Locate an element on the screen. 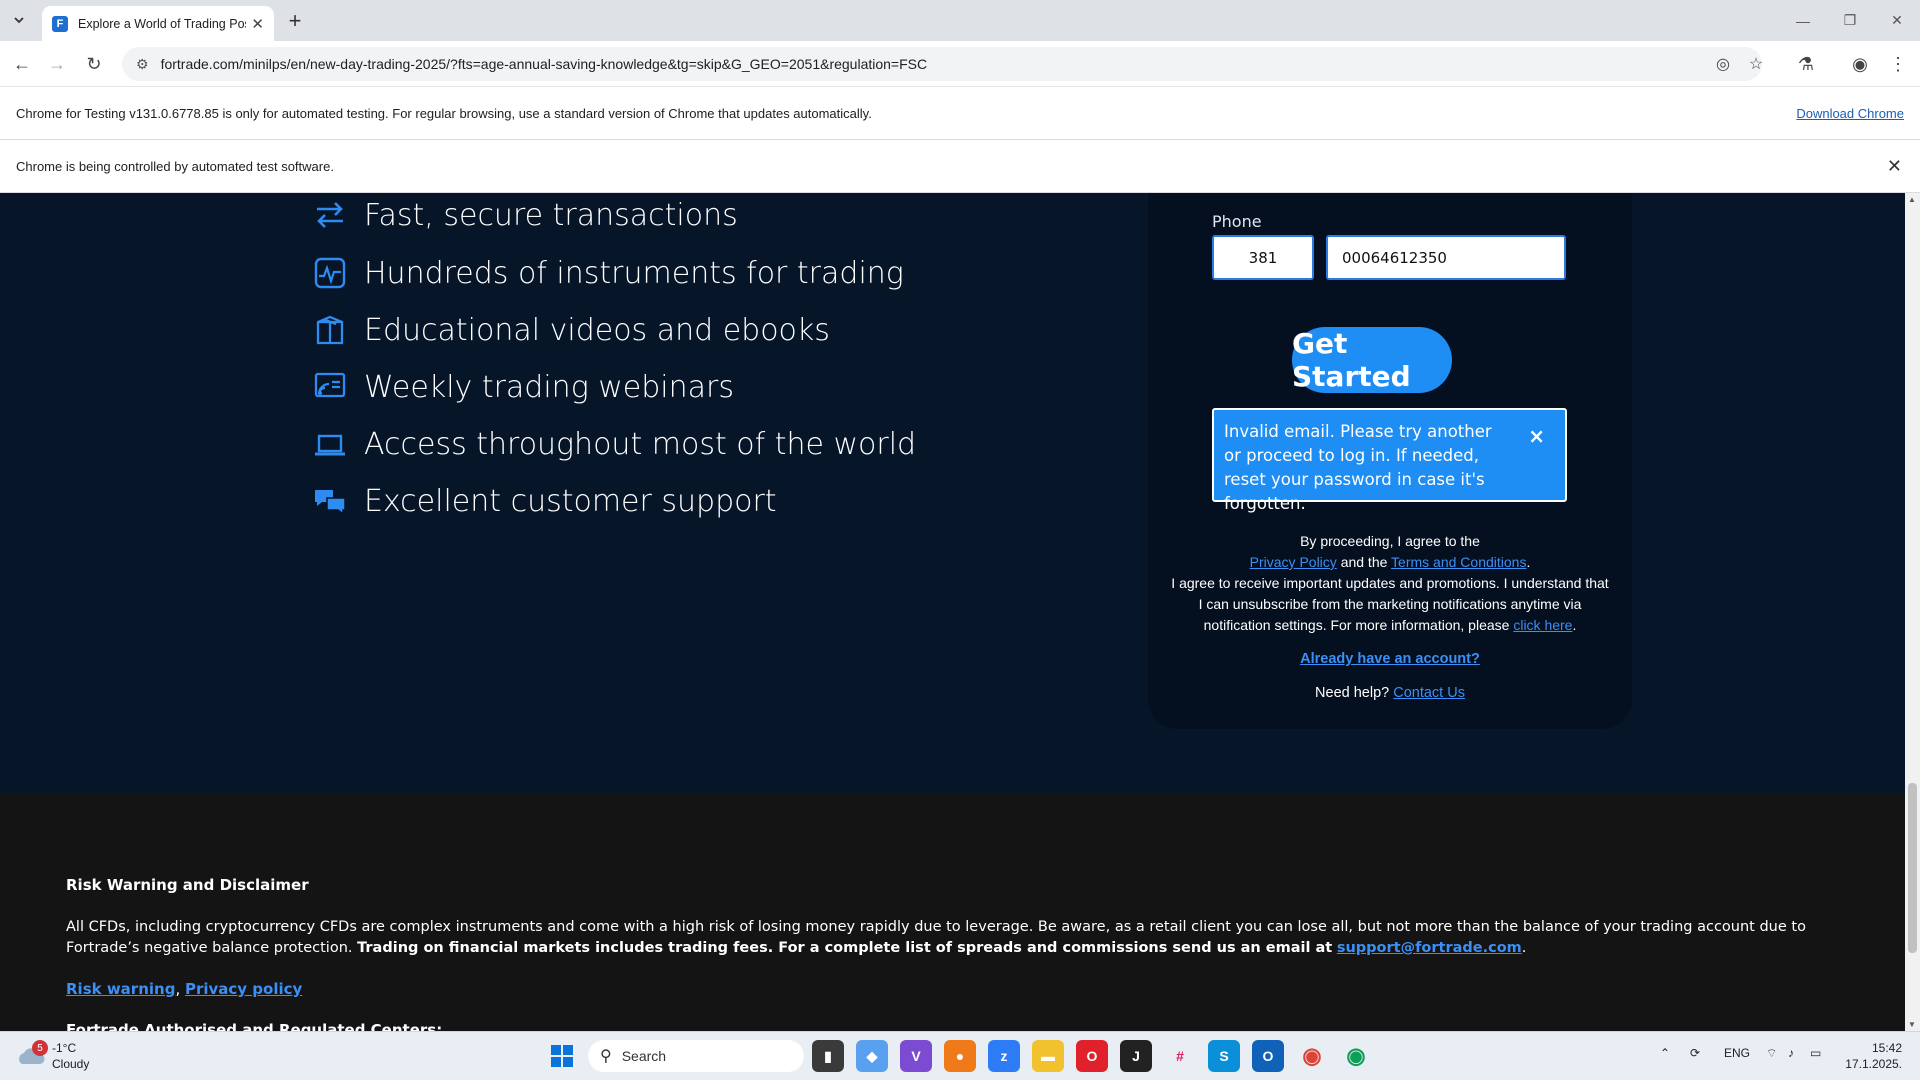 The image size is (1920, 1080). footer-links: Risk warning, Privacy policy is located at coordinates (184, 989).